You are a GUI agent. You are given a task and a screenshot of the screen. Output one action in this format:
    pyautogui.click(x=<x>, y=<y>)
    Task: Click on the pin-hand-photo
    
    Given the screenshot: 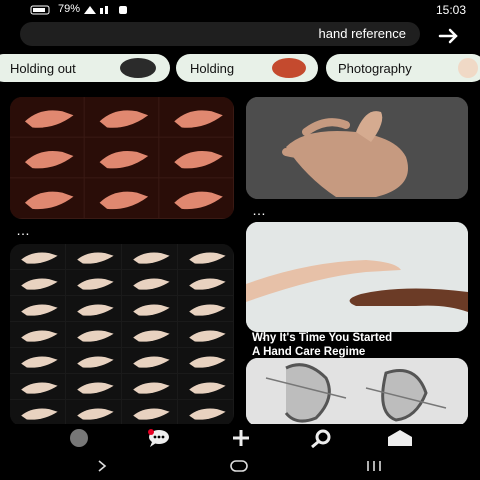 What is the action you would take?
    pyautogui.click(x=357, y=148)
    